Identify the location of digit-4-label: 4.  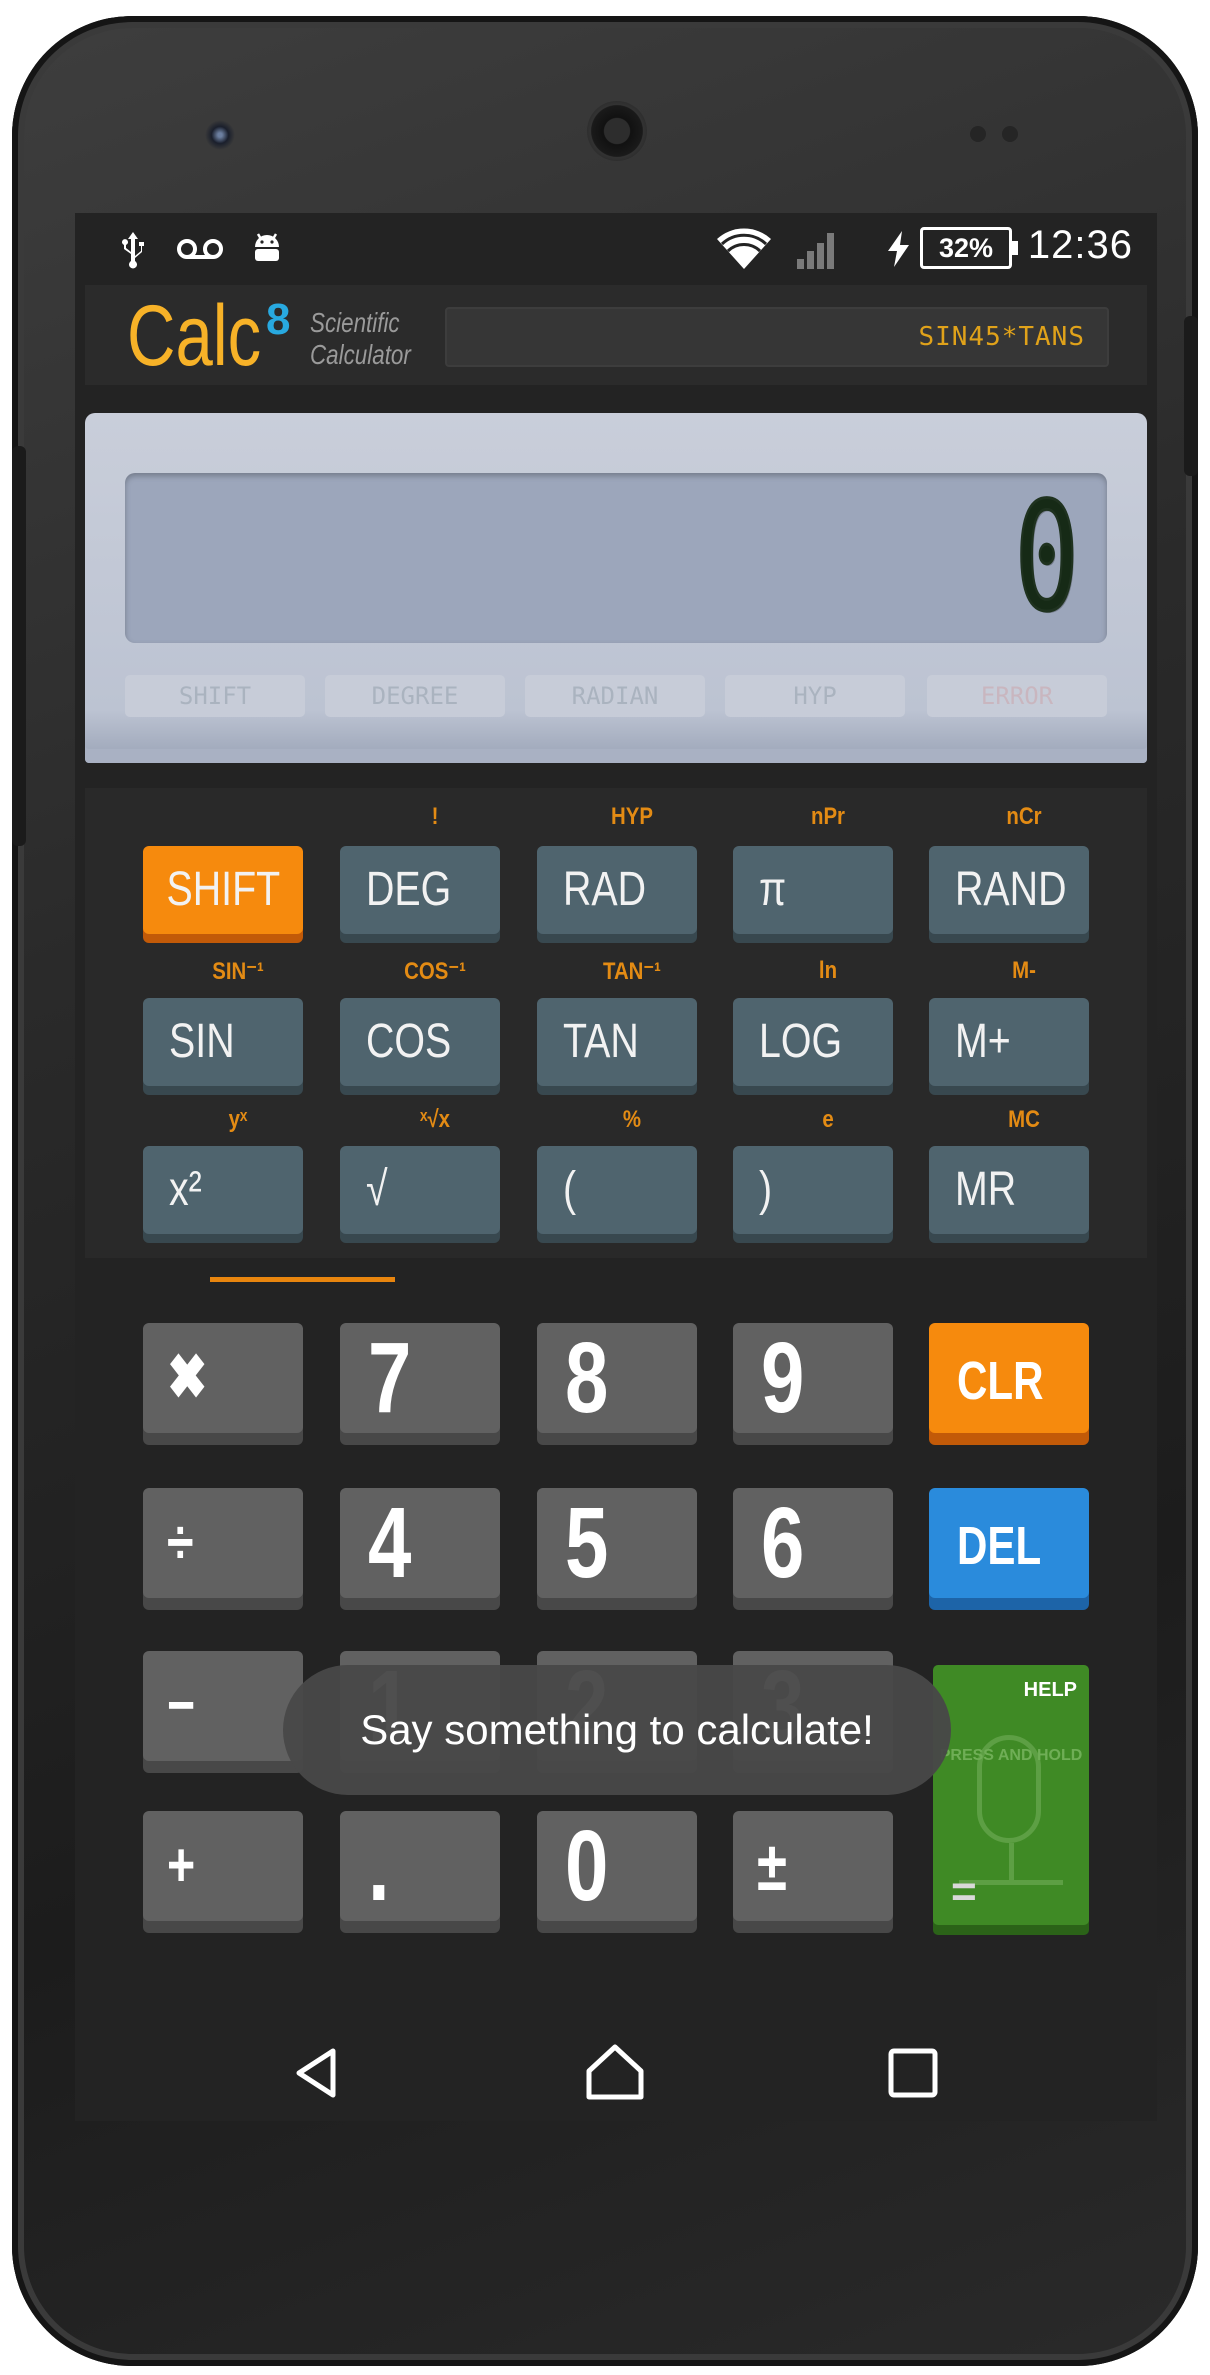
(390, 1543).